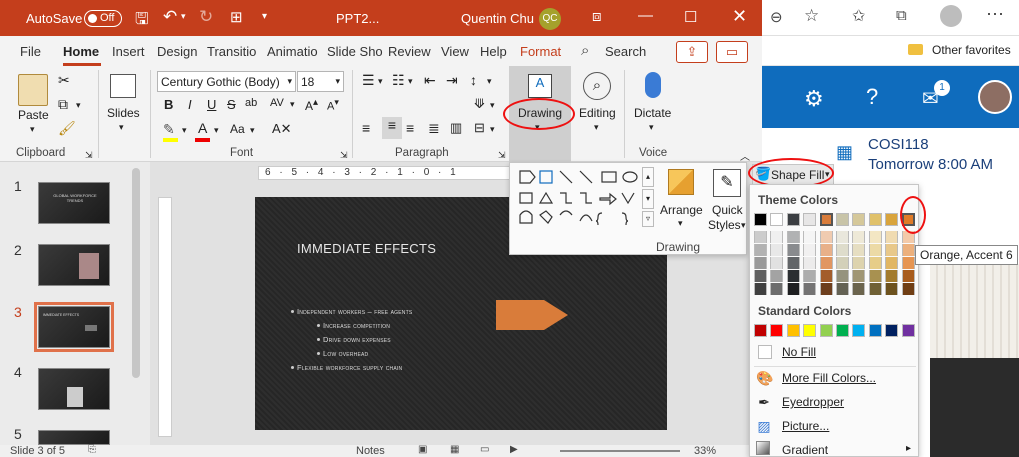  What do you see at coordinates (92, 449) in the screenshot?
I see `accessibility-icon: ⎘` at bounding box center [92, 449].